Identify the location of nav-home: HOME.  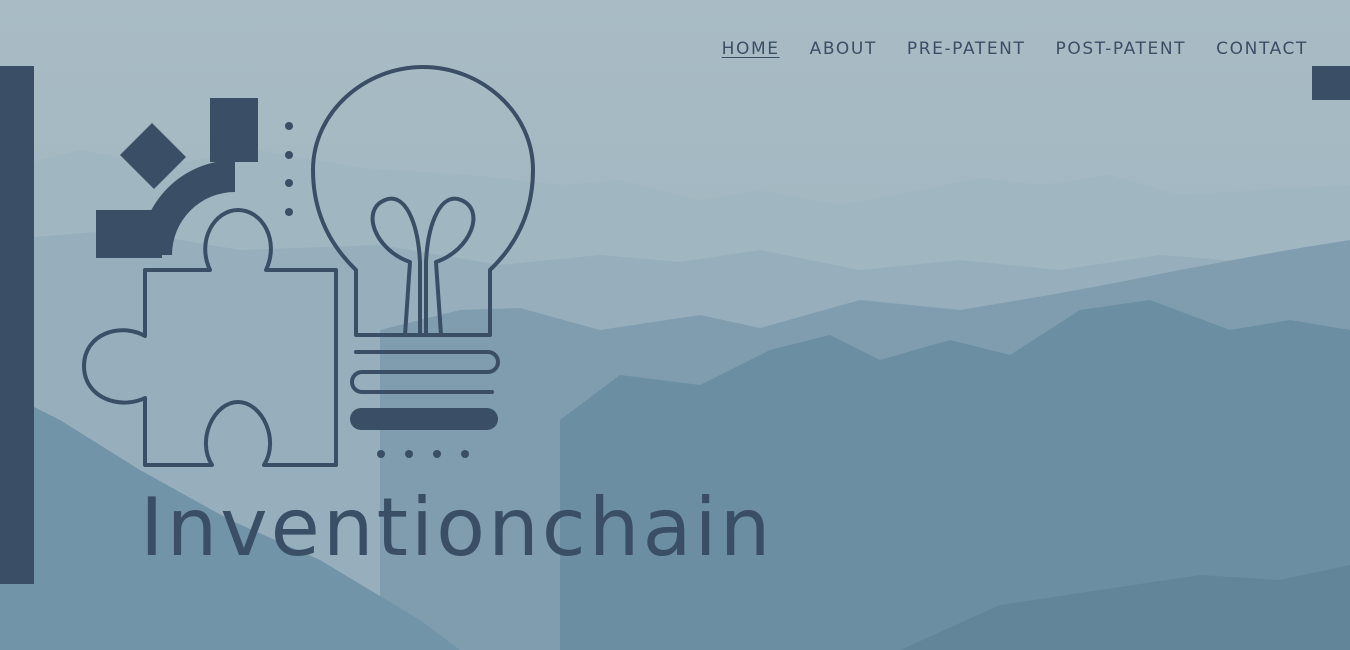
(751, 49).